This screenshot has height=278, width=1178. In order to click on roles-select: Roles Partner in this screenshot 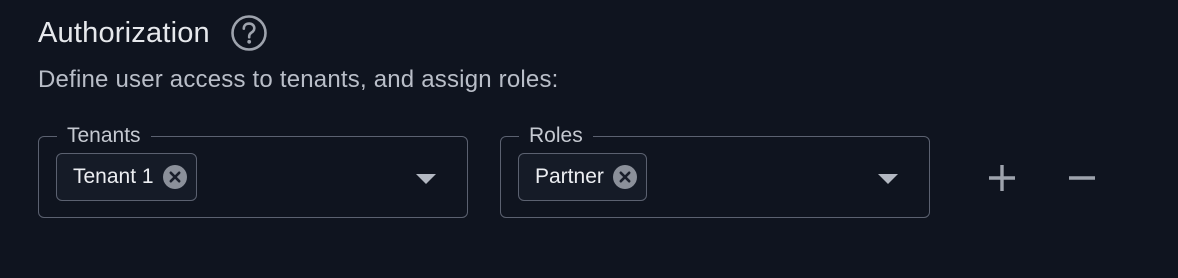, I will do `click(715, 169)`.